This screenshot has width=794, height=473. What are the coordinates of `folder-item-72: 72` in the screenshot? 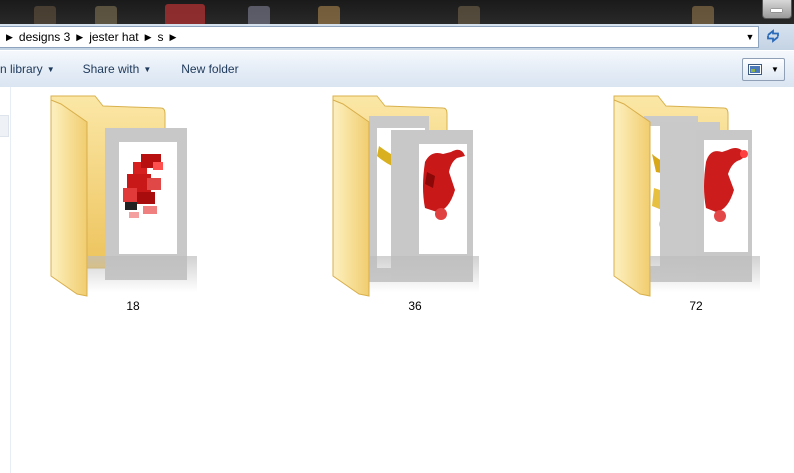 It's located at (696, 207).